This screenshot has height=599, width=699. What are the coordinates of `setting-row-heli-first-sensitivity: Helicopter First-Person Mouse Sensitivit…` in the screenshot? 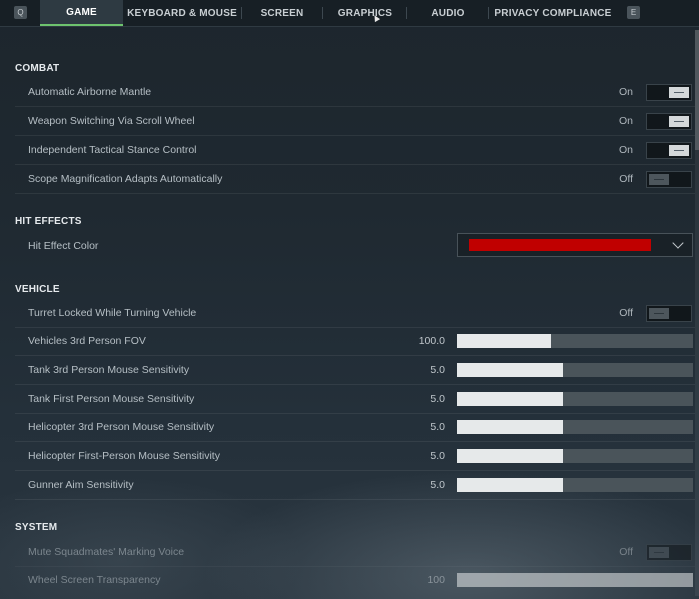 It's located at (355, 457).